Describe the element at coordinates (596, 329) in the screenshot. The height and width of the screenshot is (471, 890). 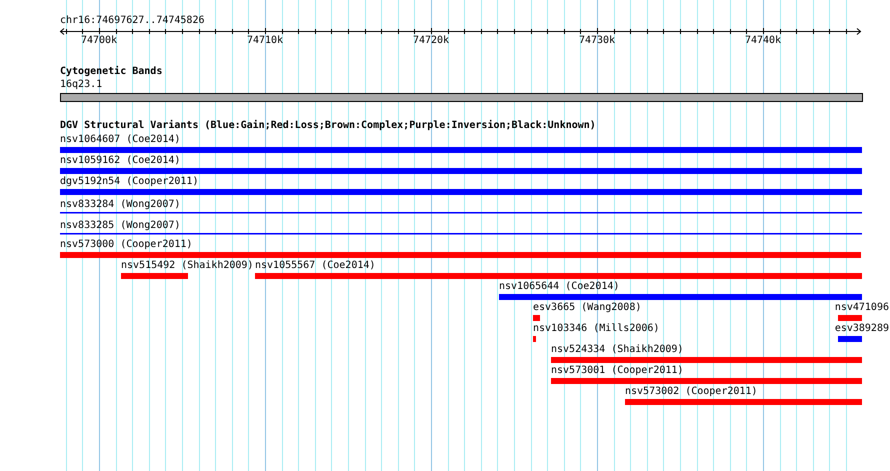
I see `variant-label: nsv103346 (Mills2006)` at that location.